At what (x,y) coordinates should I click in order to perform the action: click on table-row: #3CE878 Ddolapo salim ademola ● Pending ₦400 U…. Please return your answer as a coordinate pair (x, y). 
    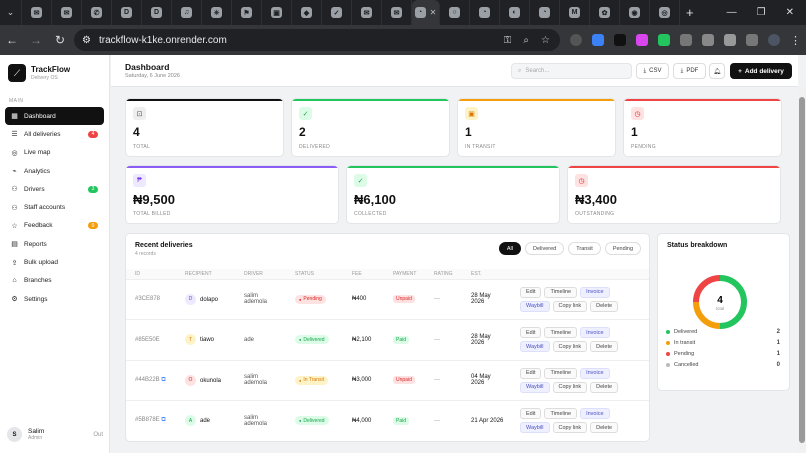
    Looking at the image, I should click on (387, 299).